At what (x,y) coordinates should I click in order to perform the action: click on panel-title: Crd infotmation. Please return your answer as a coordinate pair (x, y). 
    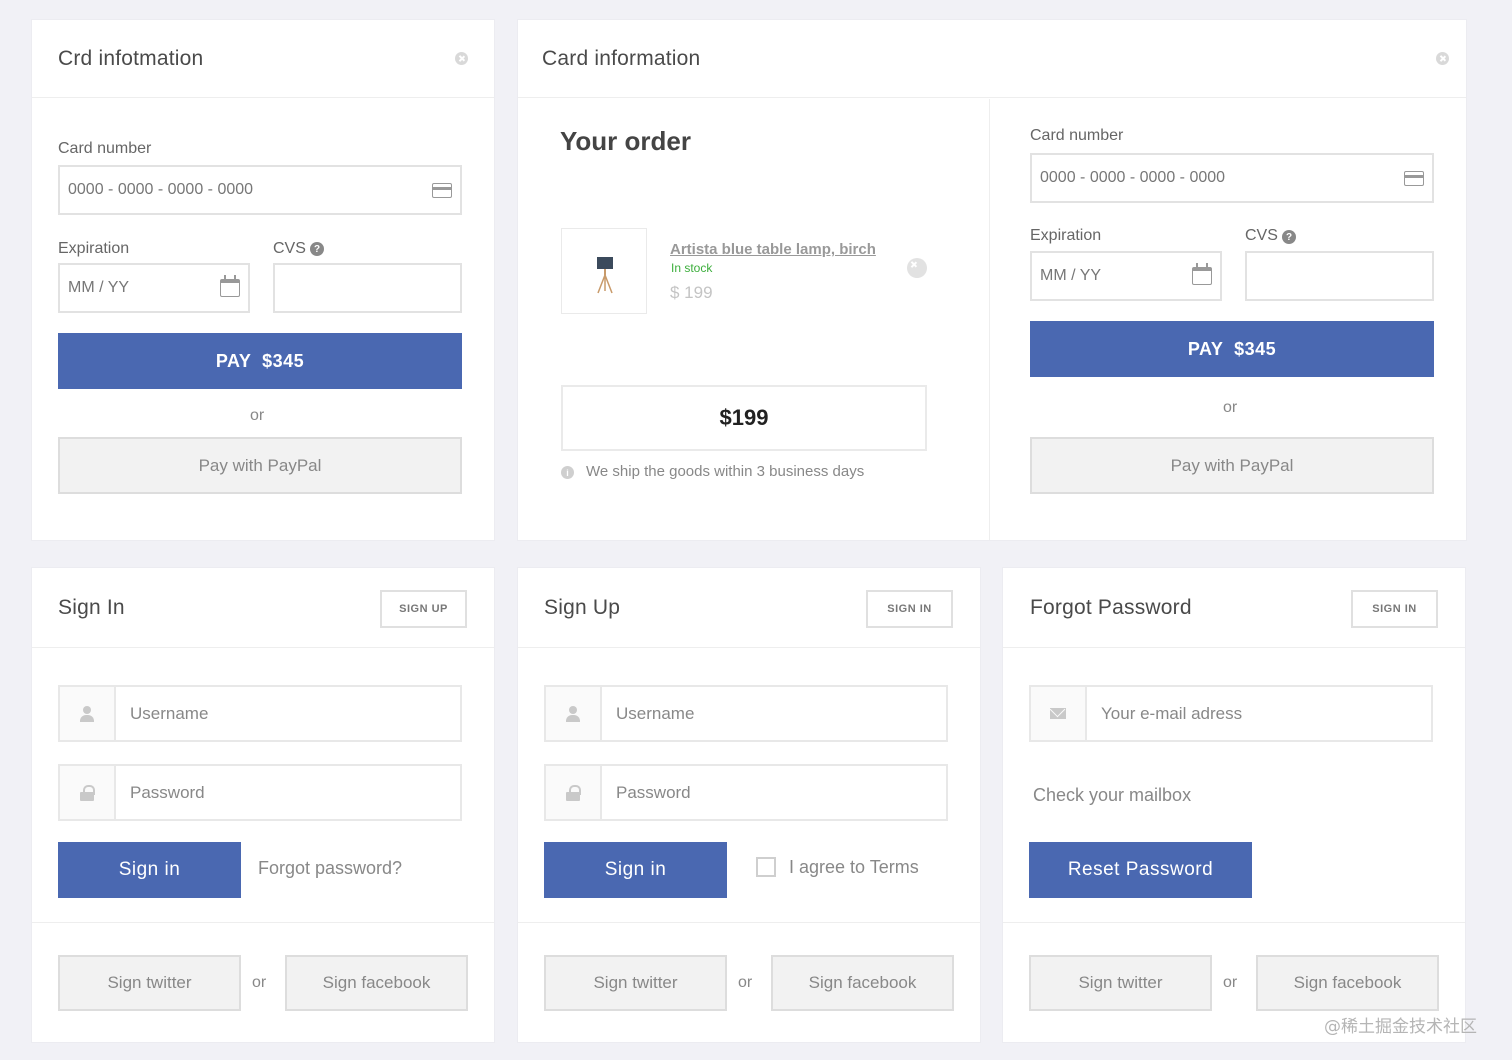
    Looking at the image, I should click on (131, 58).